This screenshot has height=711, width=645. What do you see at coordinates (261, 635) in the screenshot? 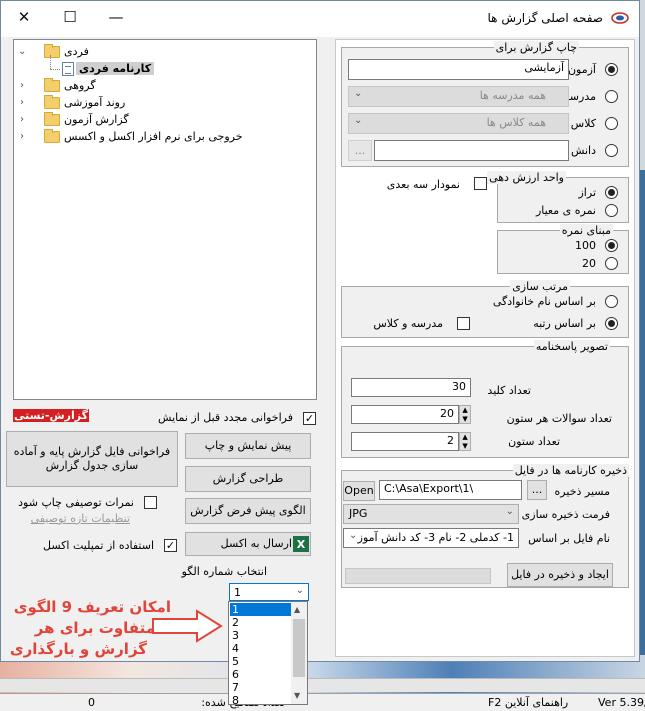
I see `template-option-3: 3` at bounding box center [261, 635].